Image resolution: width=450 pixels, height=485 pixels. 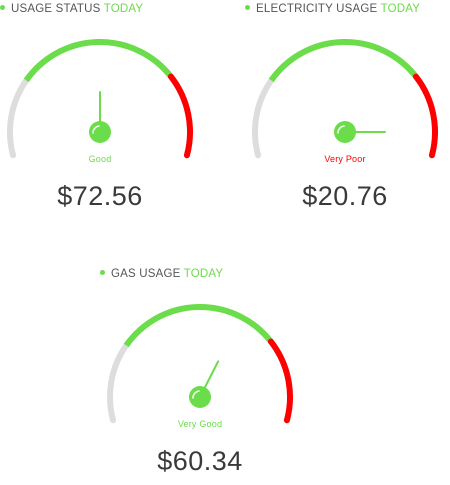 I want to click on gauge-status-label: Very Poor, so click(x=345, y=159).